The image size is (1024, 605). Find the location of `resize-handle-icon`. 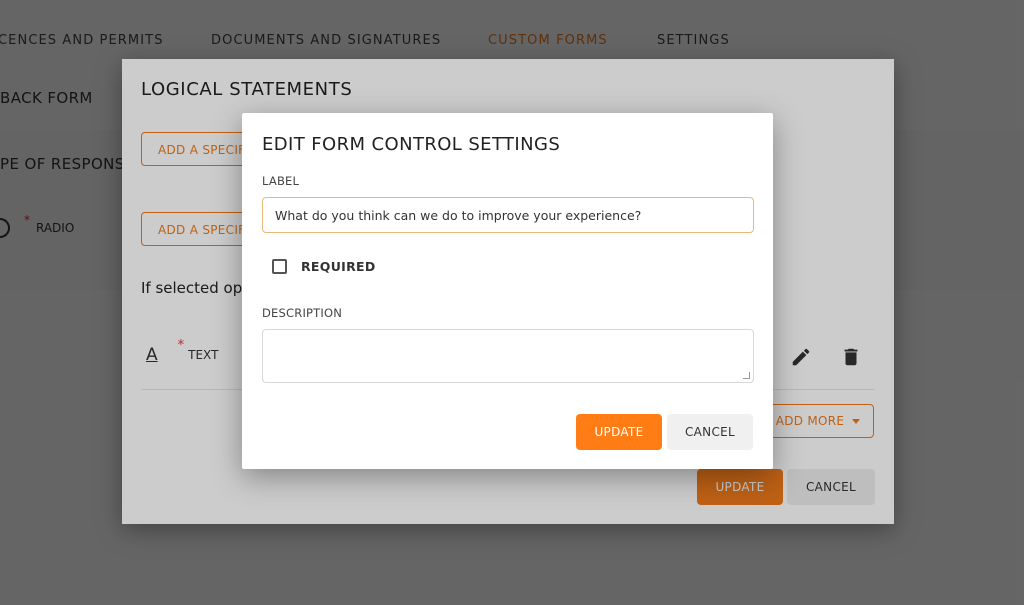

resize-handle-icon is located at coordinates (746, 375).